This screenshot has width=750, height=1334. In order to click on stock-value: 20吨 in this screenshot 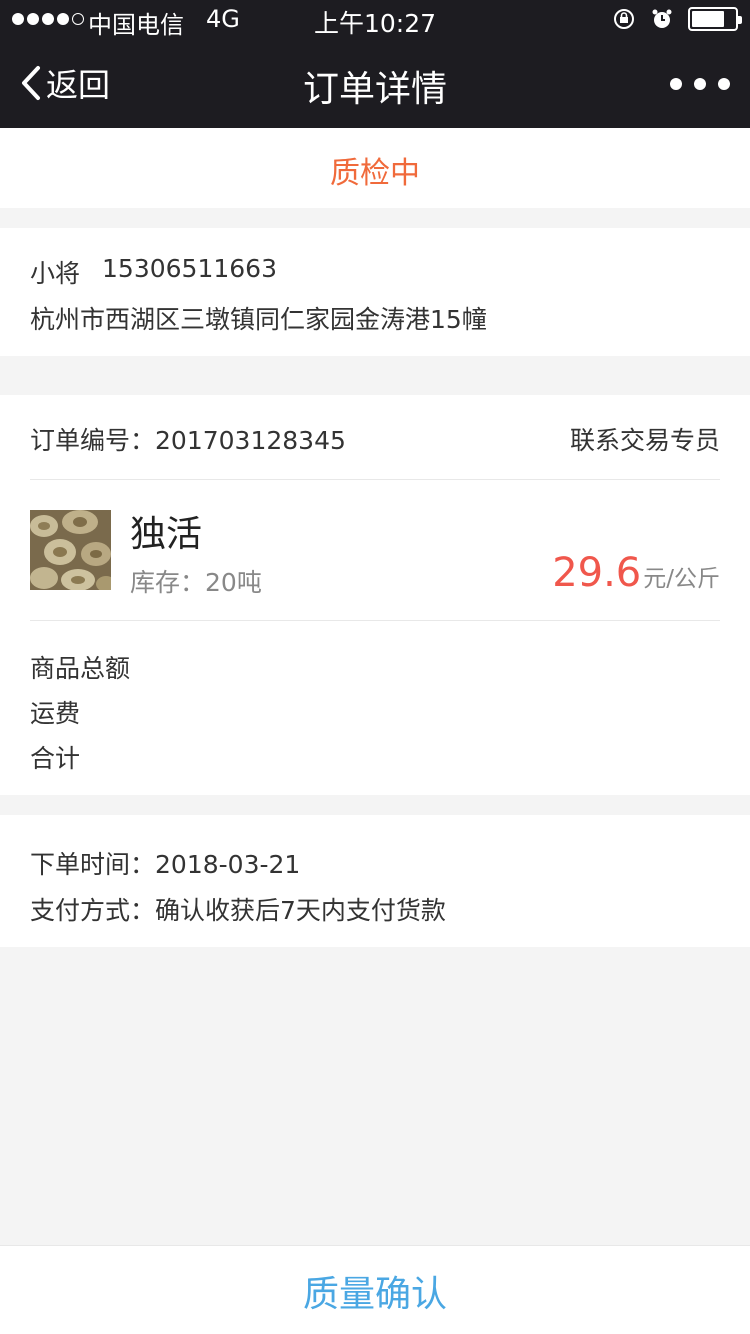, I will do `click(233, 582)`.